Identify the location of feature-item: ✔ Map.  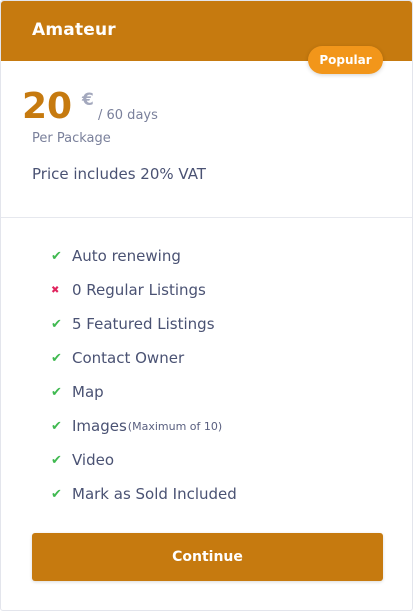
(77, 392).